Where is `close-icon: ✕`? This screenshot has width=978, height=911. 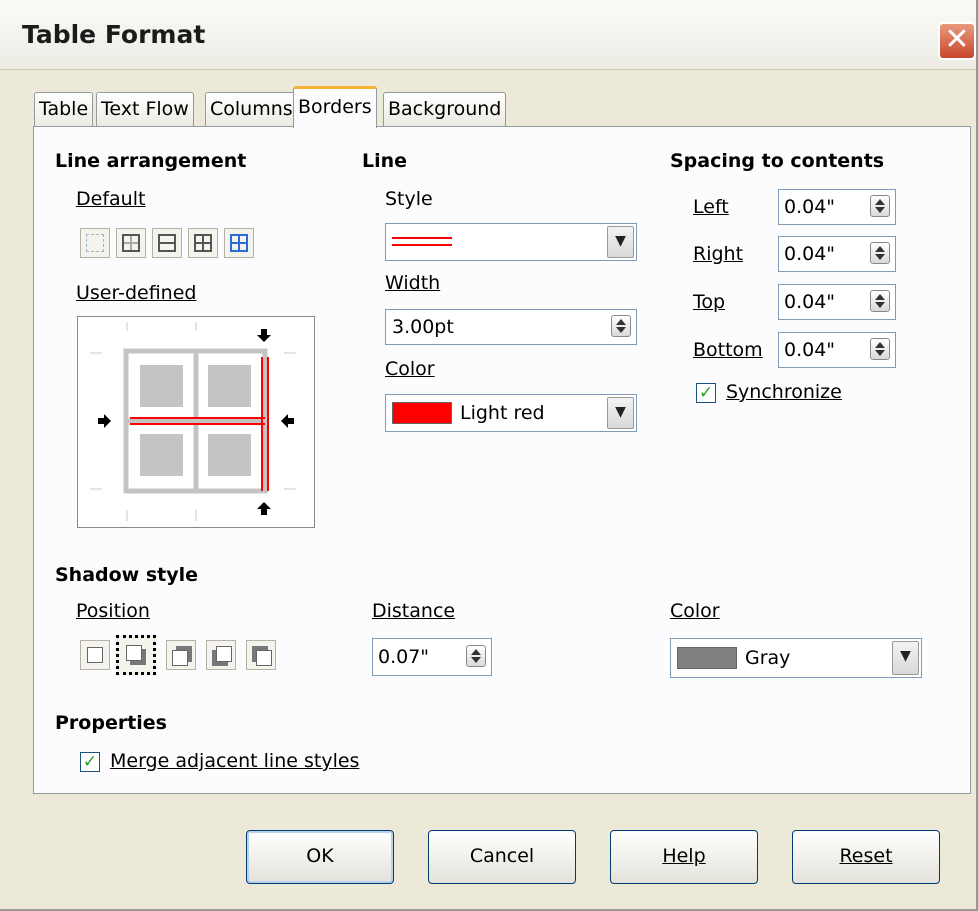 close-icon: ✕ is located at coordinates (957, 39).